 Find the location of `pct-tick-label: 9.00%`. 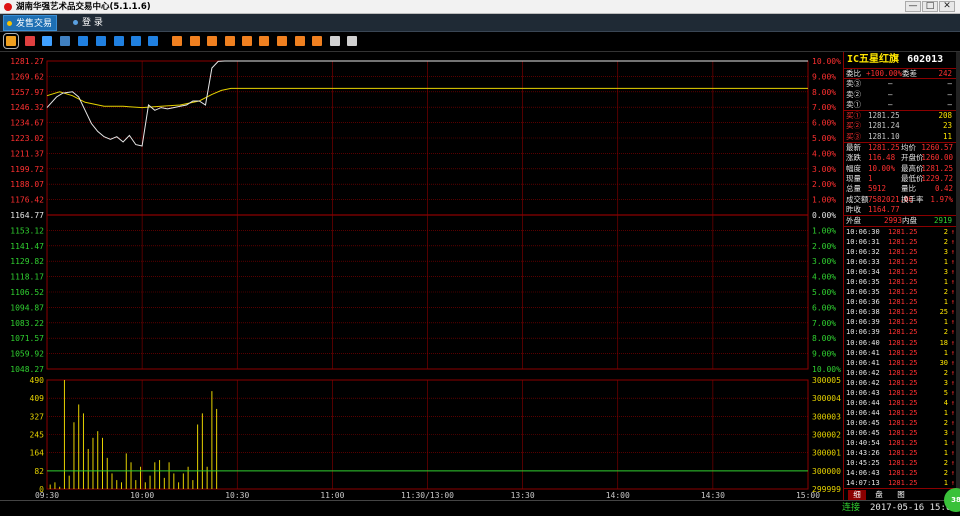

pct-tick-label: 9.00% is located at coordinates (824, 76).